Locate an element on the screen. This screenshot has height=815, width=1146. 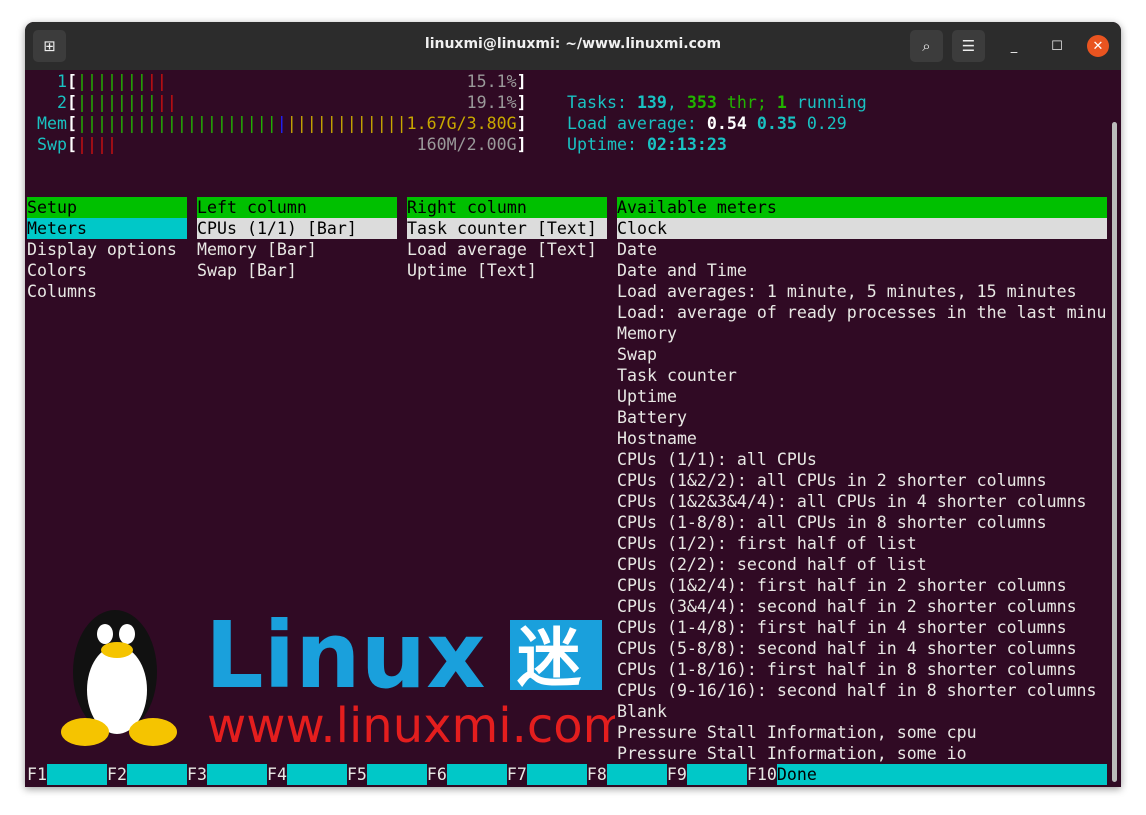
function-key-f7: F7 is located at coordinates (547, 774).